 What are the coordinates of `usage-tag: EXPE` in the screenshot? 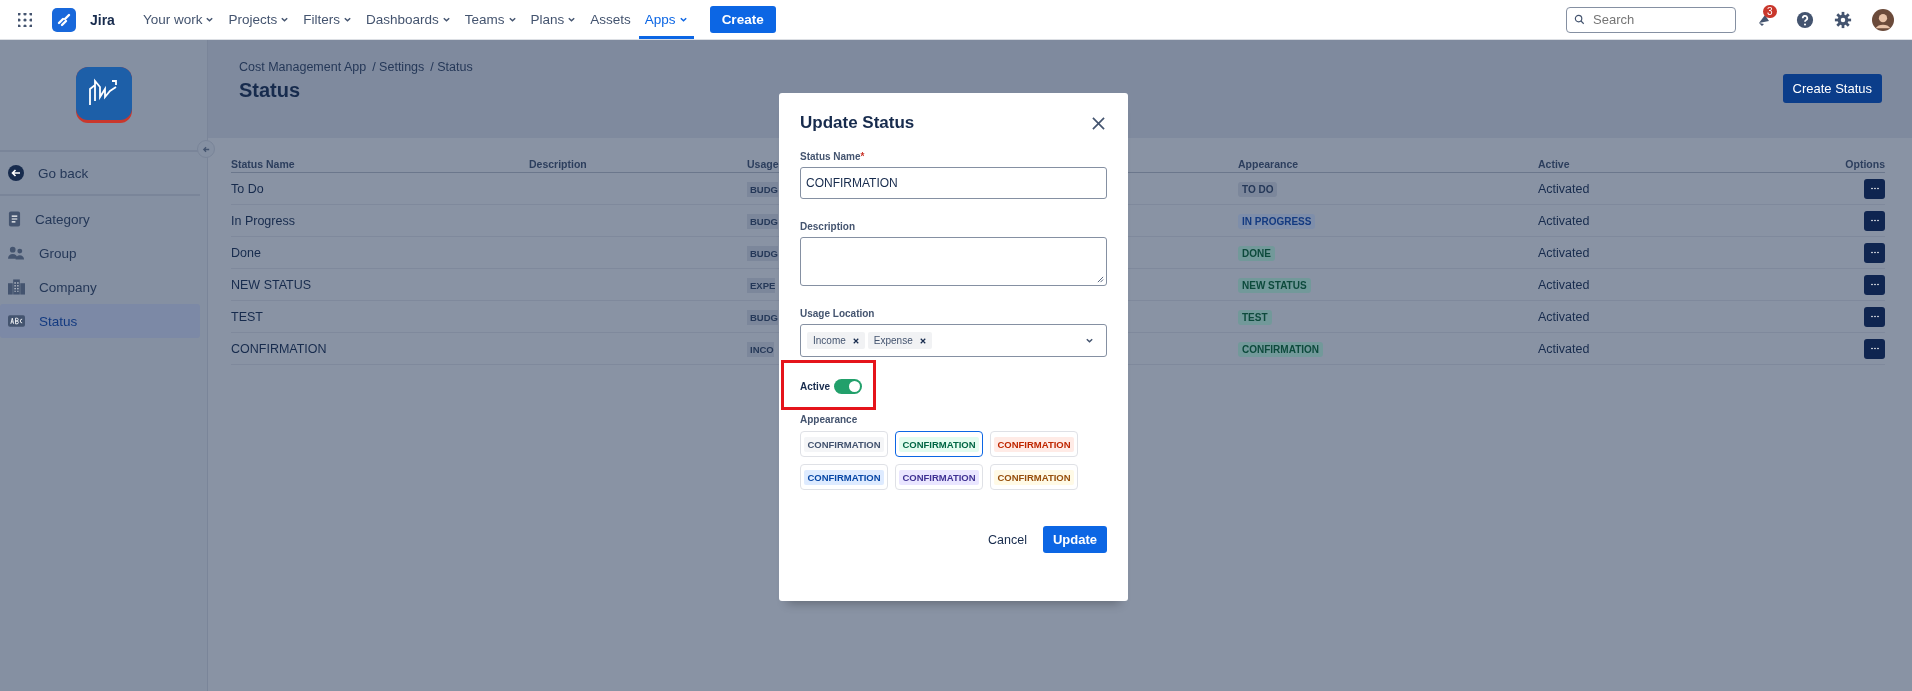 It's located at (761, 285).